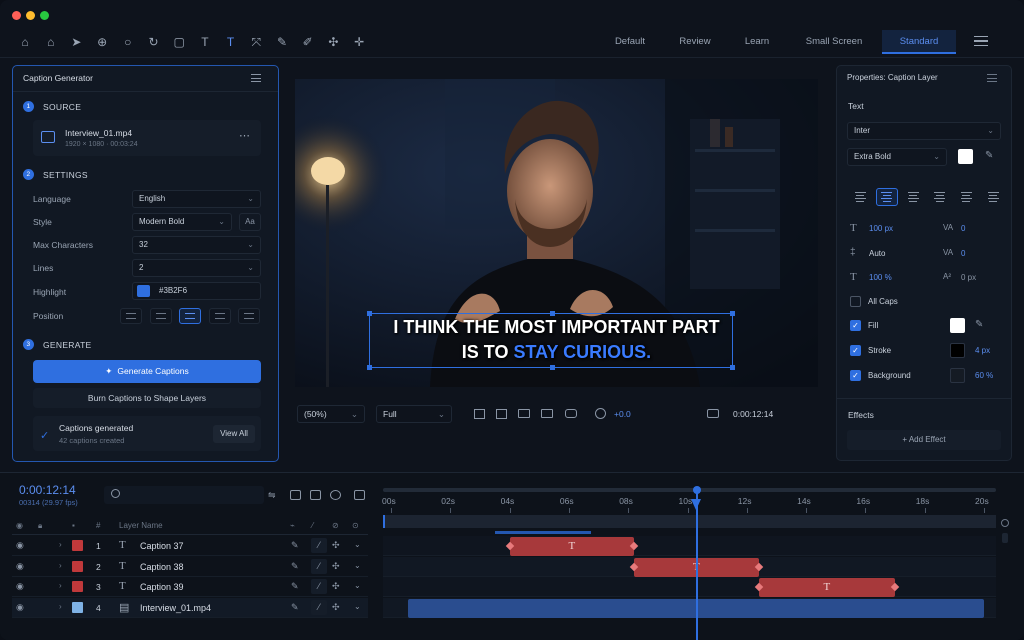  Describe the element at coordinates (622, 414) in the screenshot. I see `exposure-value: +0.0` at that location.